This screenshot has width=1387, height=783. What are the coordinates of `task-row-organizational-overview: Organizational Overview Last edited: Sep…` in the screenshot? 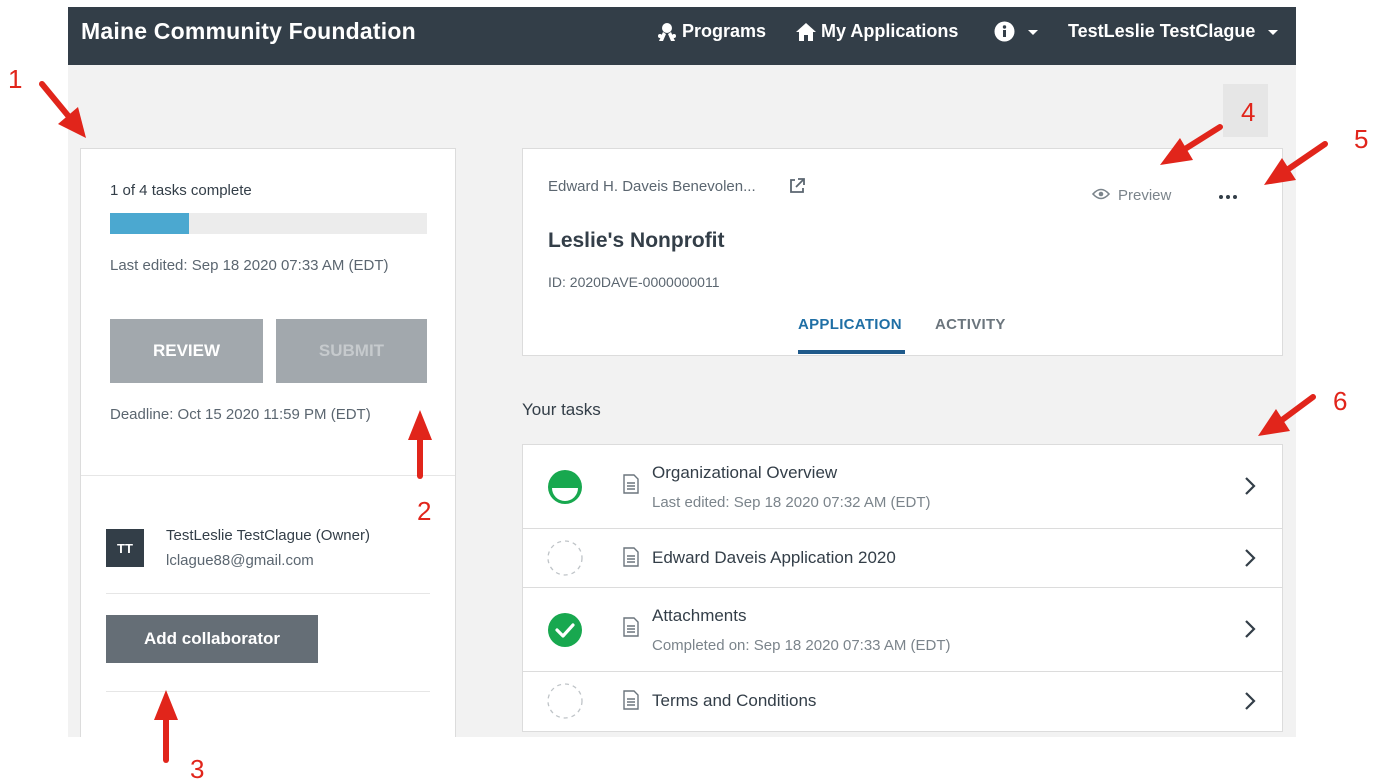 It's located at (902, 487).